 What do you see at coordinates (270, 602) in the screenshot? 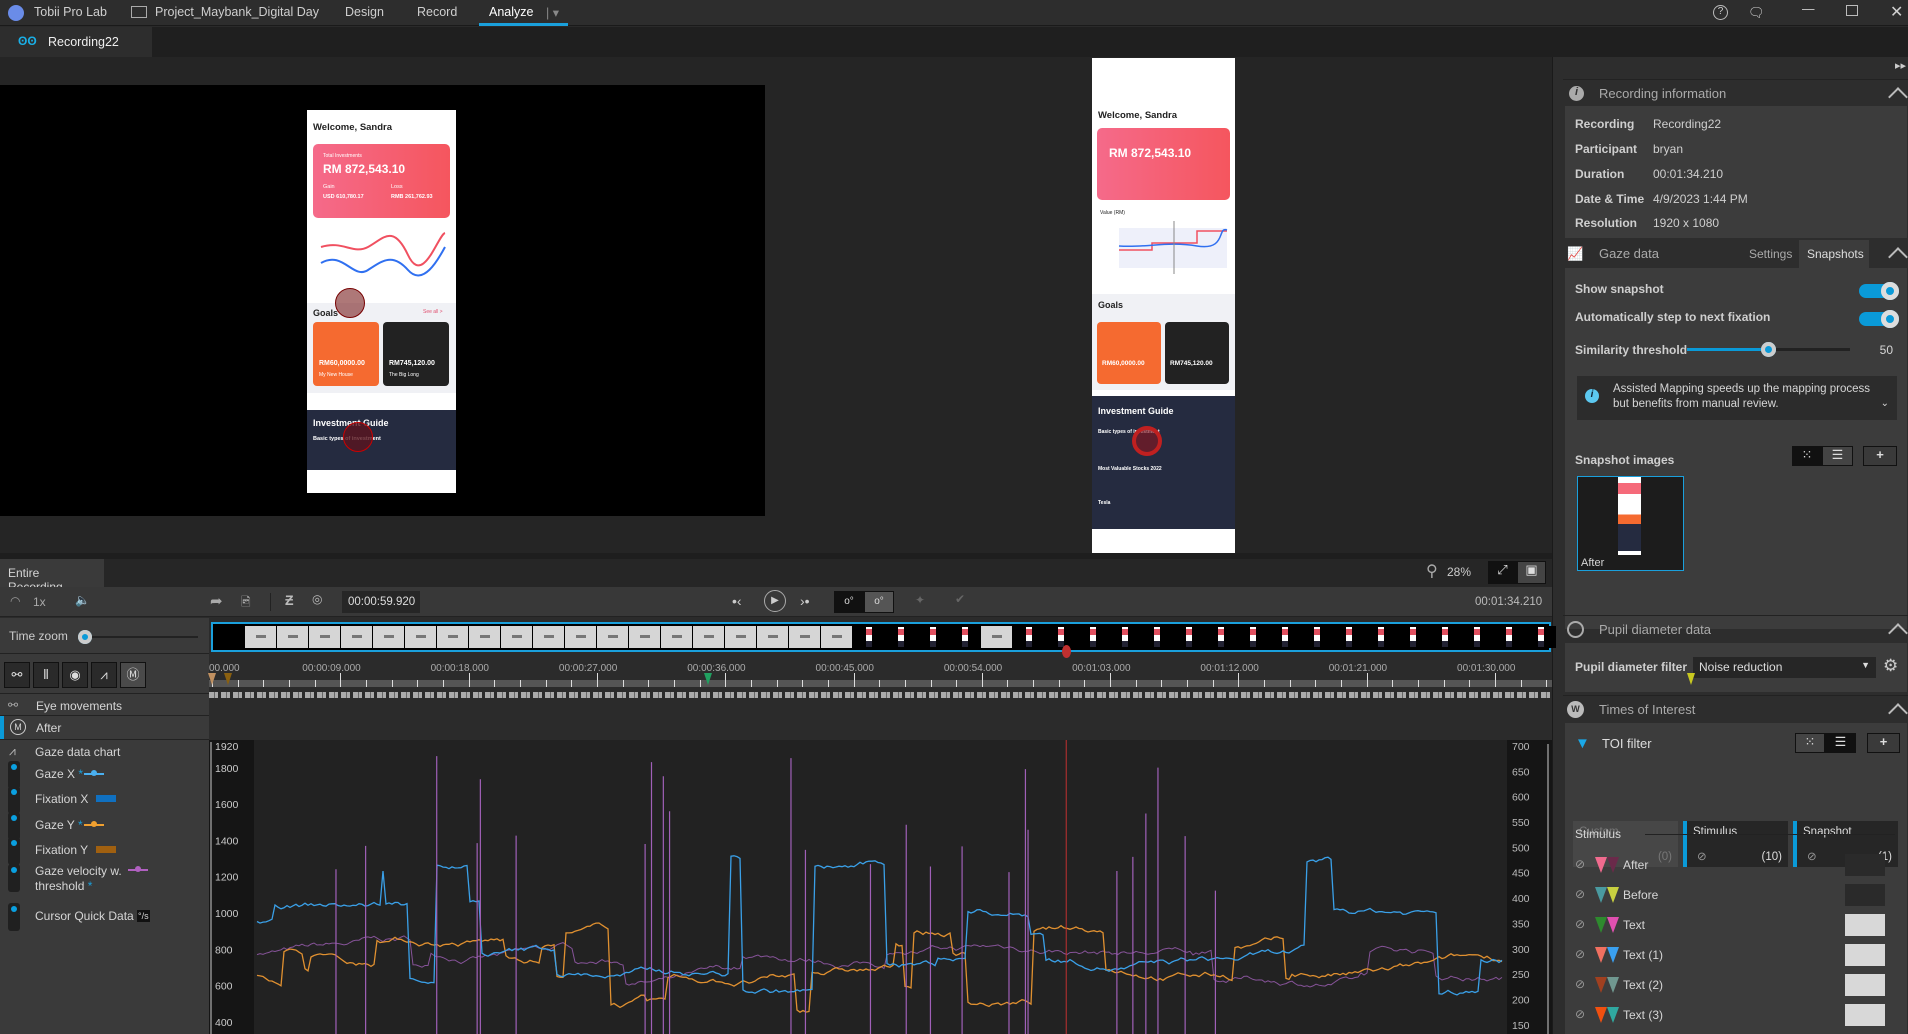
I see `divider` at bounding box center [270, 602].